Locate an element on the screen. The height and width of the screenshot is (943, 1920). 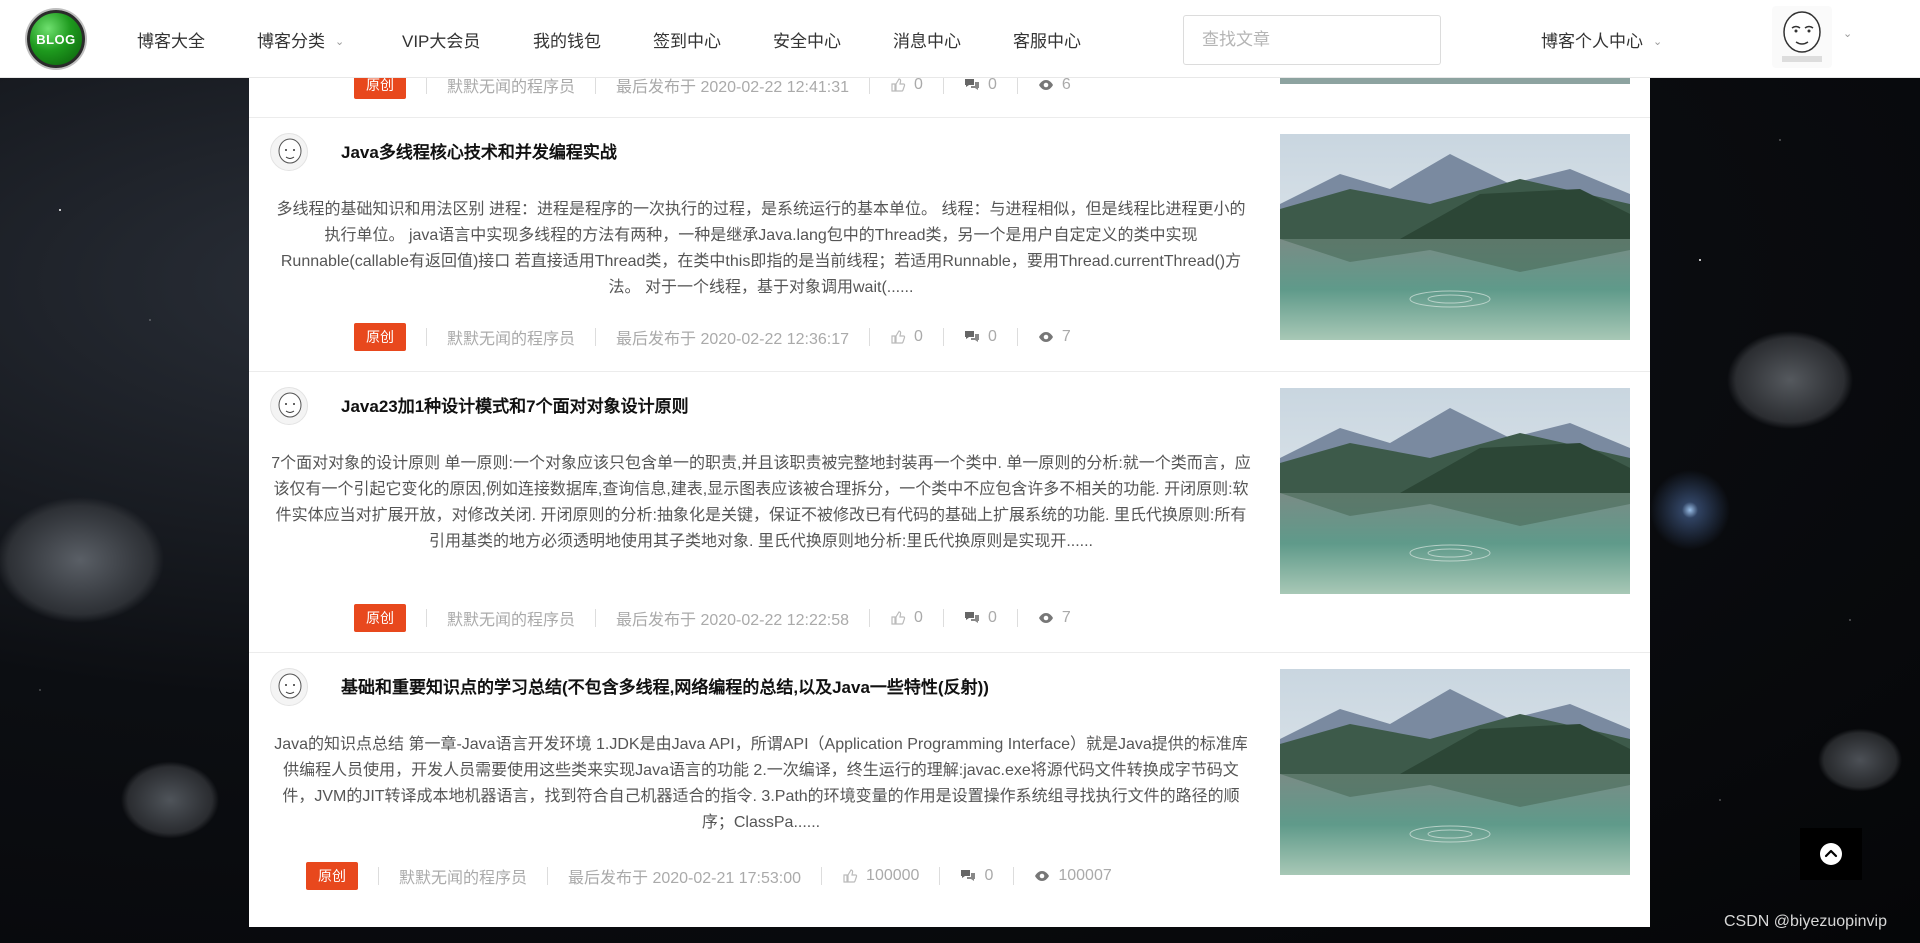
nav-item-messages: 消息中心 is located at coordinates (927, 39).